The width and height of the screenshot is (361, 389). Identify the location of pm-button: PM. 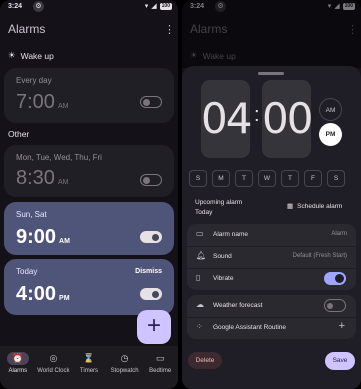
(330, 134).